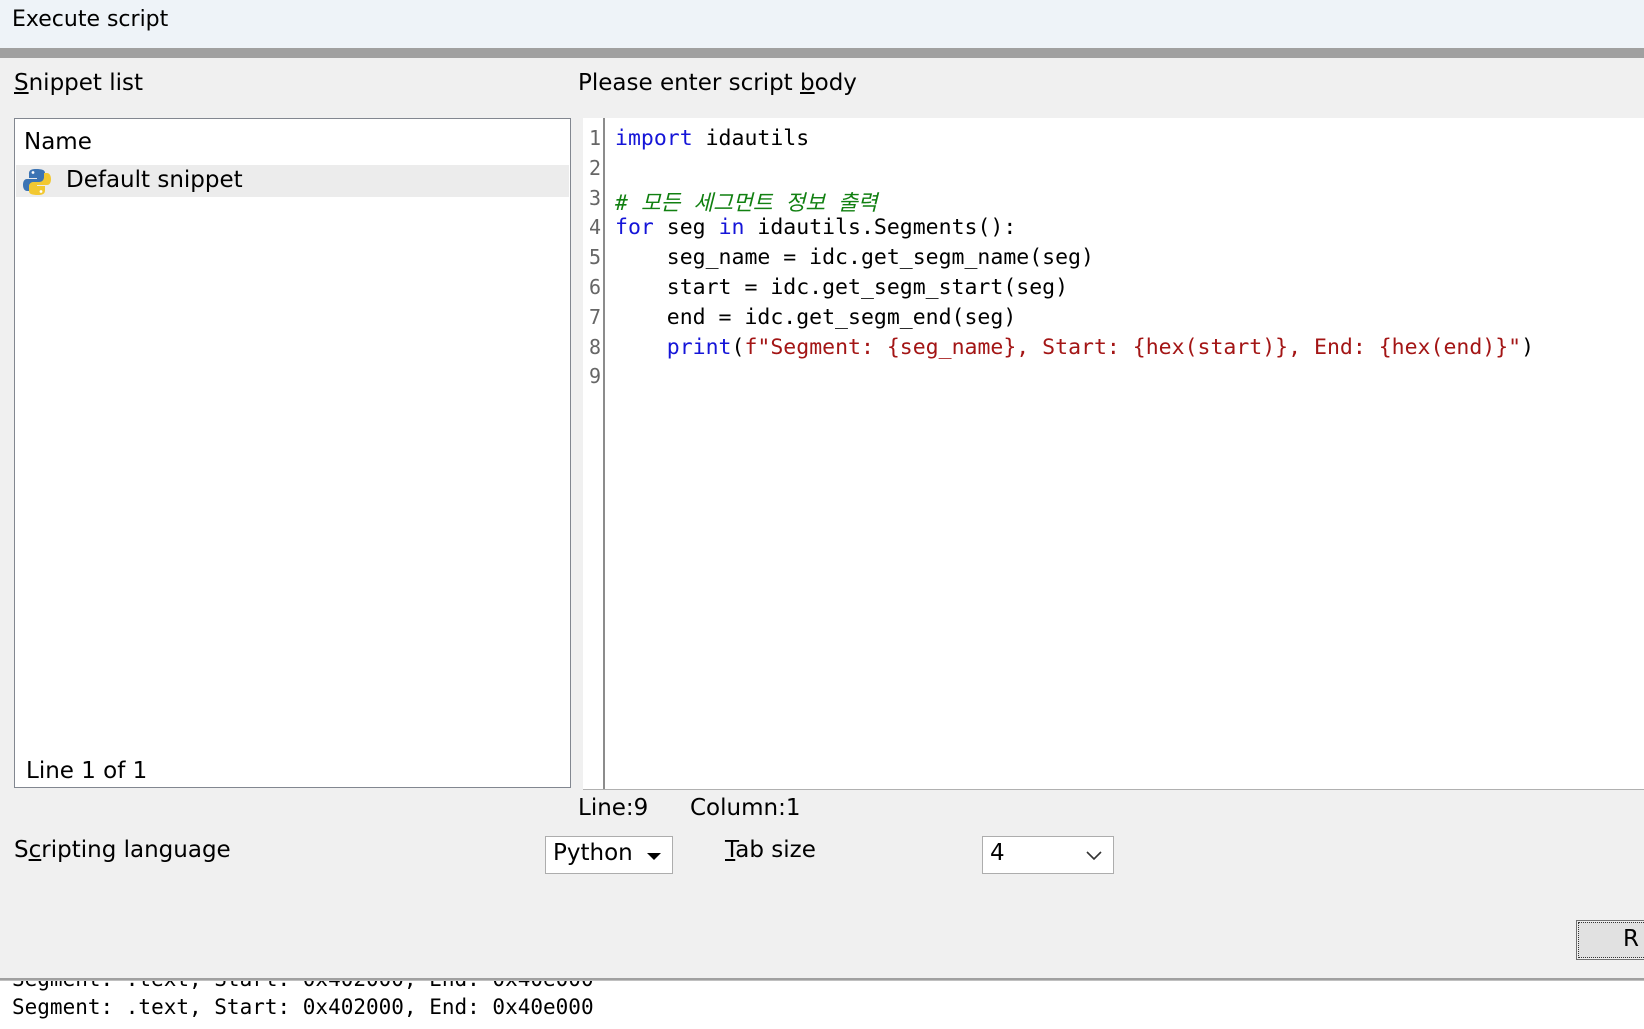 The image size is (1644, 1029). What do you see at coordinates (58, 142) in the screenshot?
I see `column-header-name: Name` at bounding box center [58, 142].